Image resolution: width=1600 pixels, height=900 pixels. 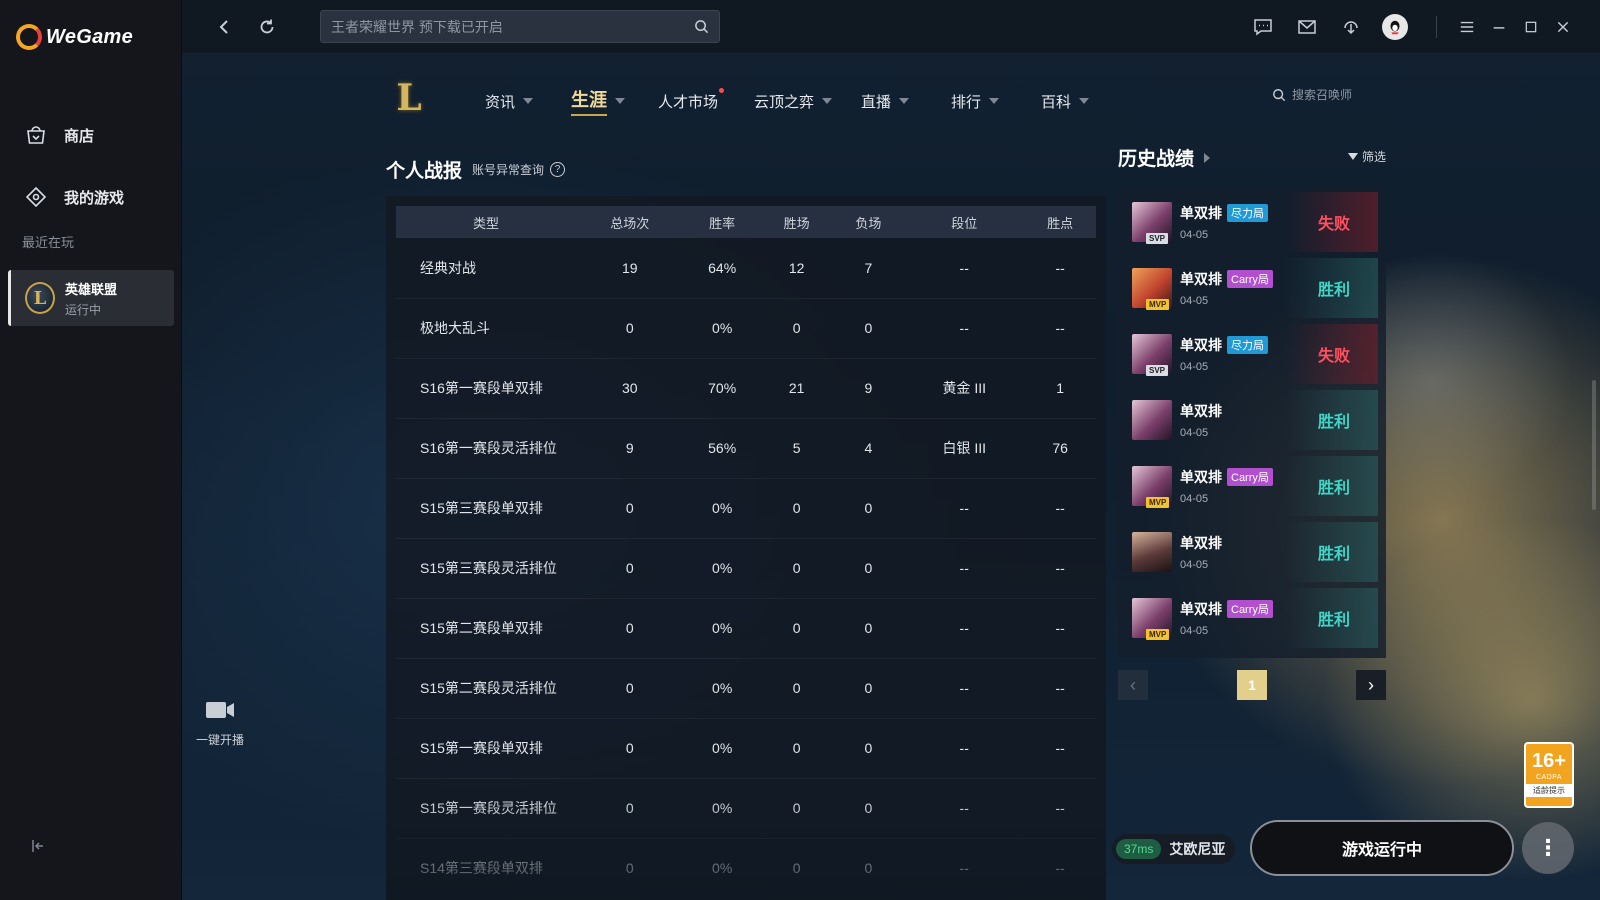 What do you see at coordinates (409, 98) in the screenshot?
I see `lol-game-logo: L` at bounding box center [409, 98].